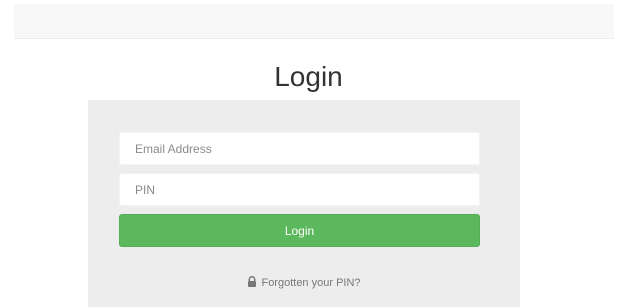 This screenshot has width=617, height=307. I want to click on email-field, so click(299, 148).